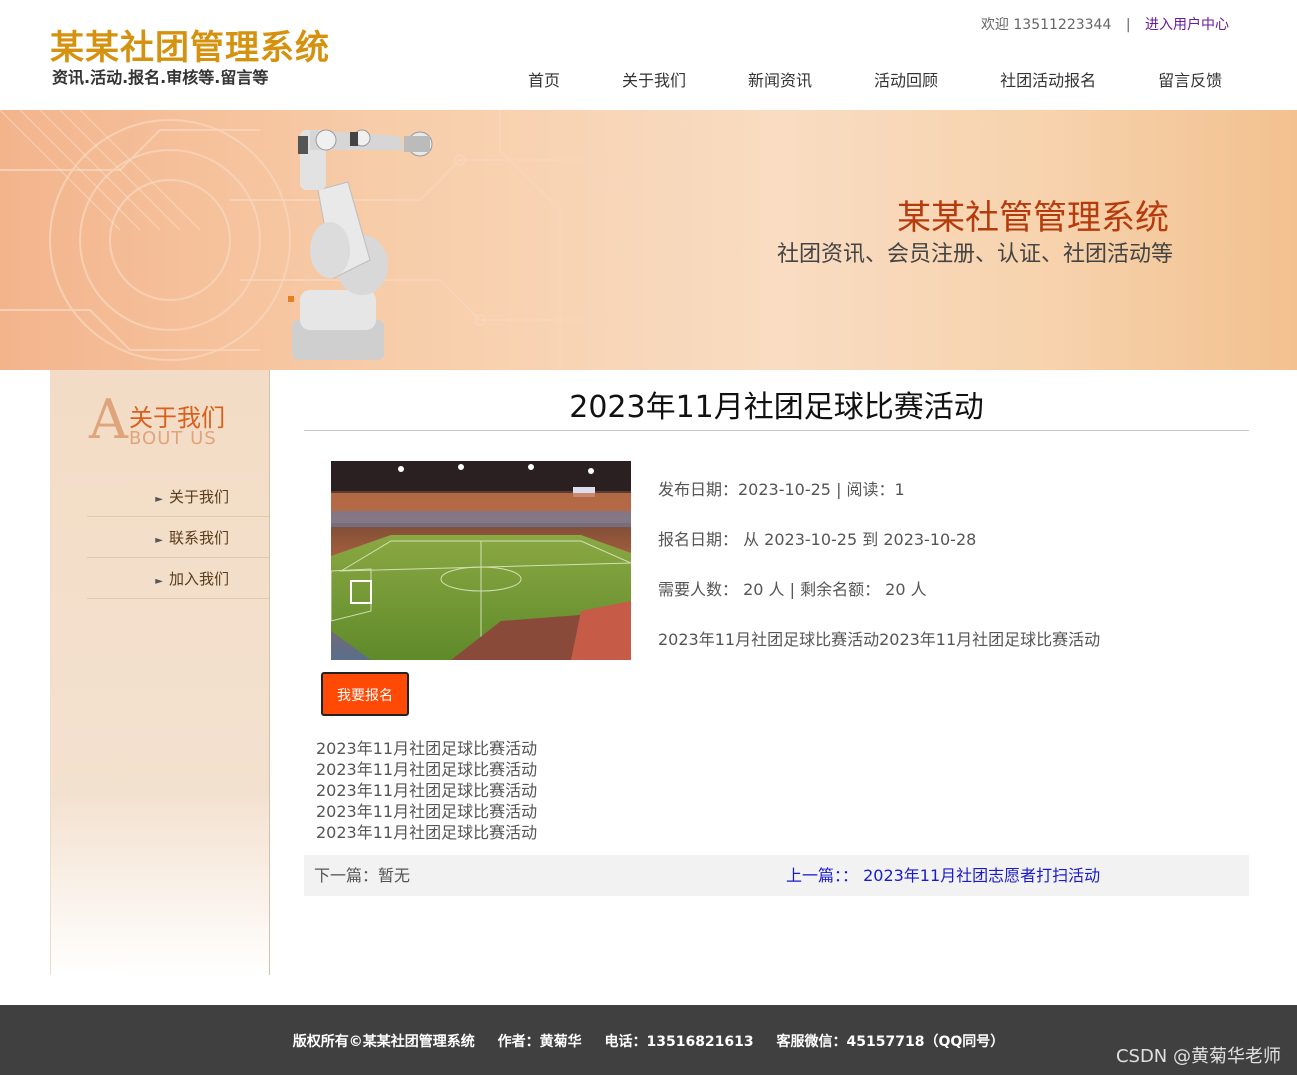  I want to click on main-nav: 首页 关于我们 新闻资讯 活动回顾 社团活动报名 留言反馈, so click(875, 81).